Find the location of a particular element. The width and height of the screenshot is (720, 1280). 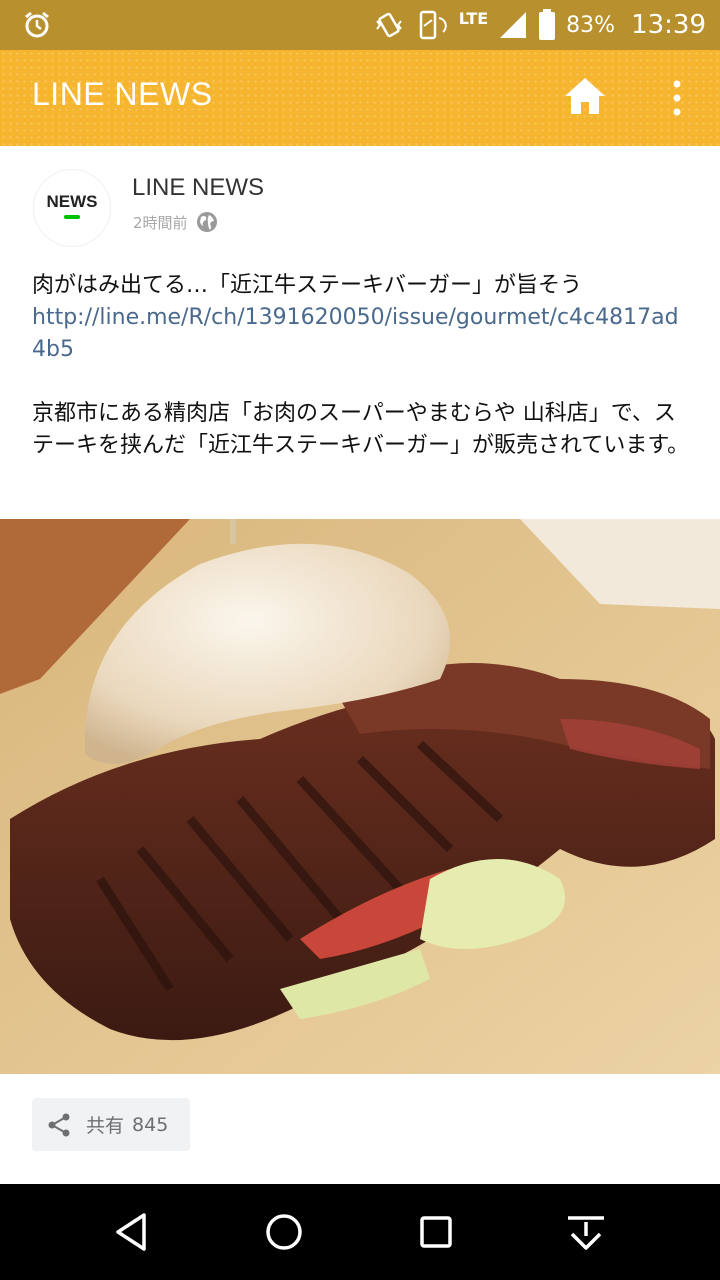

avatar-logo-text: NEWS is located at coordinates (72, 201).